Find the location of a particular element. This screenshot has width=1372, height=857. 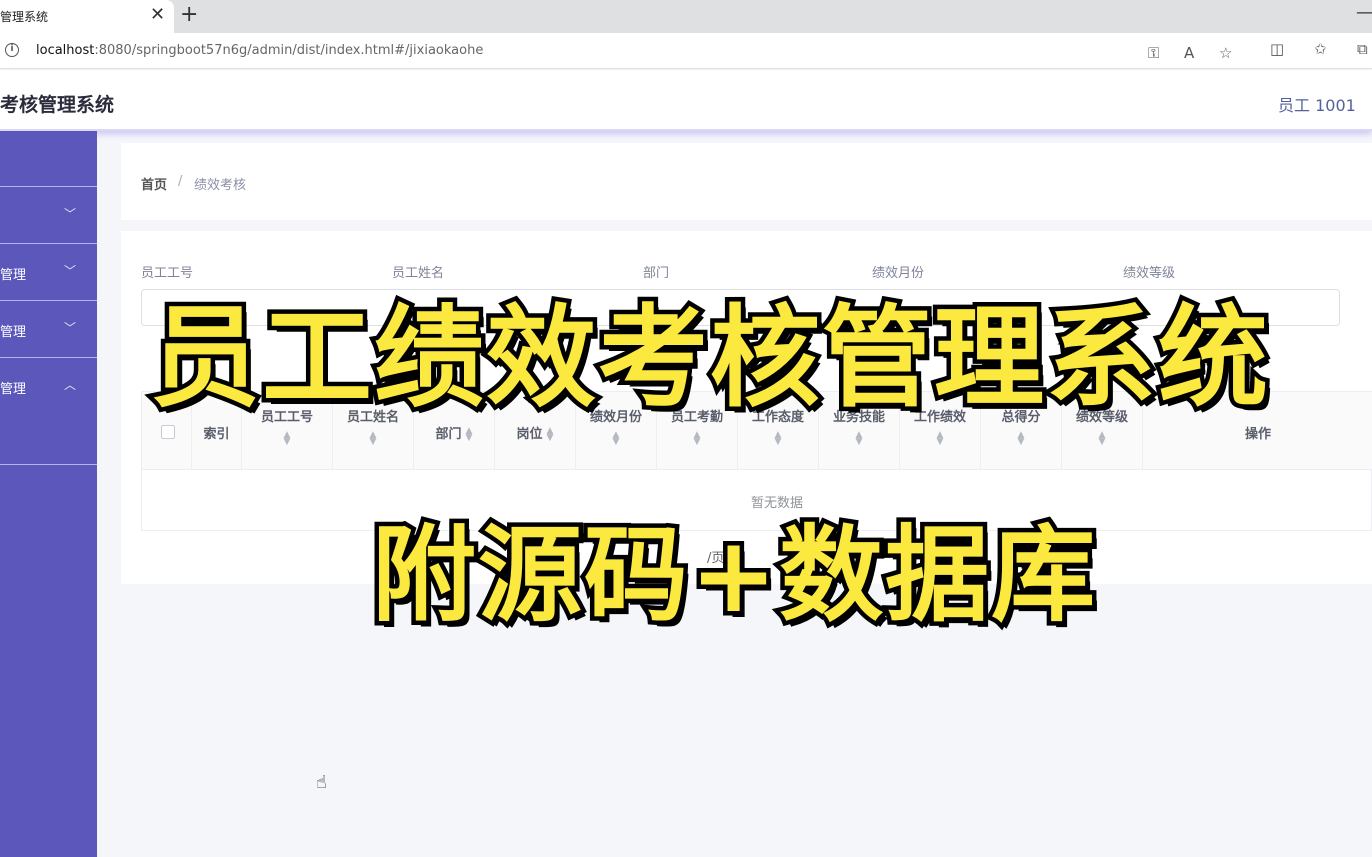

hand-cursor-icon: ☝ is located at coordinates (321, 782).